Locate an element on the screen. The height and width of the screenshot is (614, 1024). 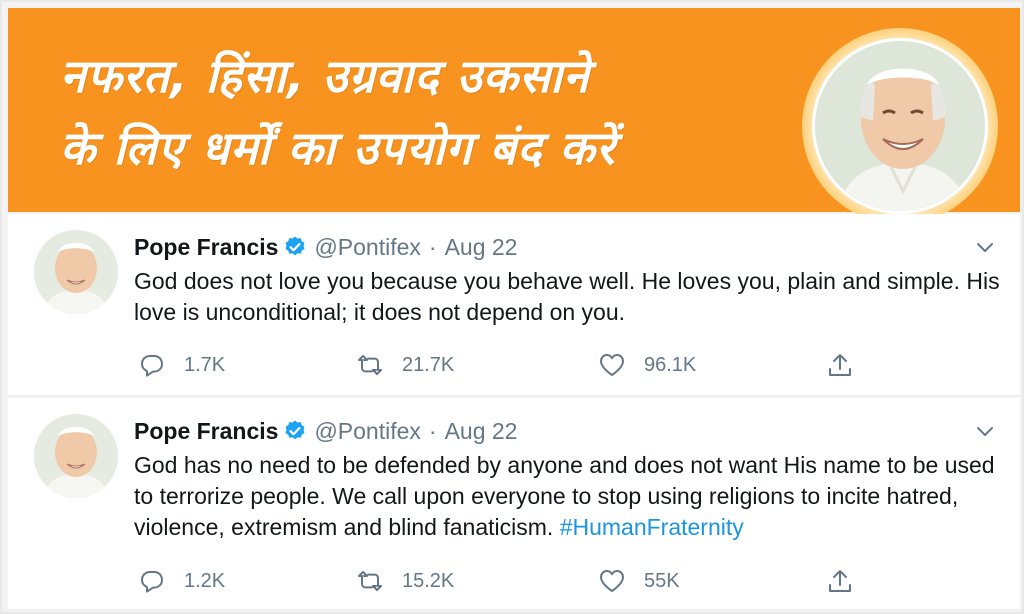
like-count: 55K is located at coordinates (662, 580).